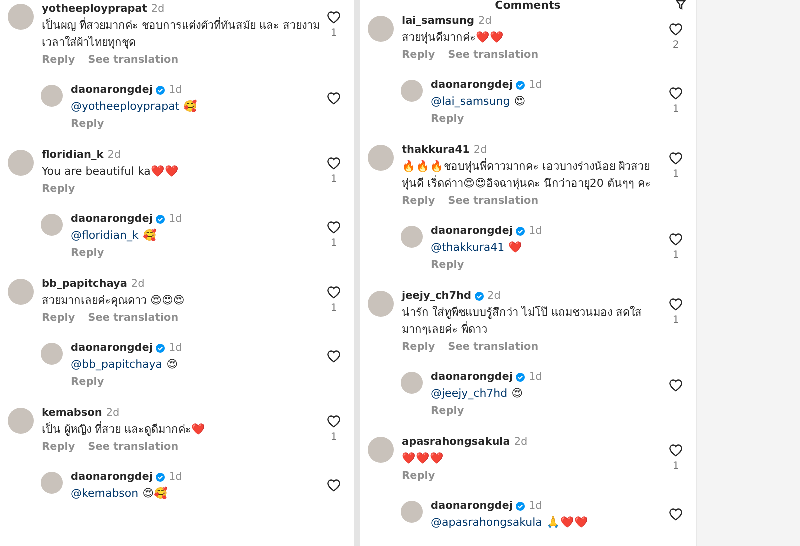  I want to click on comment-text: สวยมากเลยค่ะคุณดาว 😍😍😍, so click(113, 300).